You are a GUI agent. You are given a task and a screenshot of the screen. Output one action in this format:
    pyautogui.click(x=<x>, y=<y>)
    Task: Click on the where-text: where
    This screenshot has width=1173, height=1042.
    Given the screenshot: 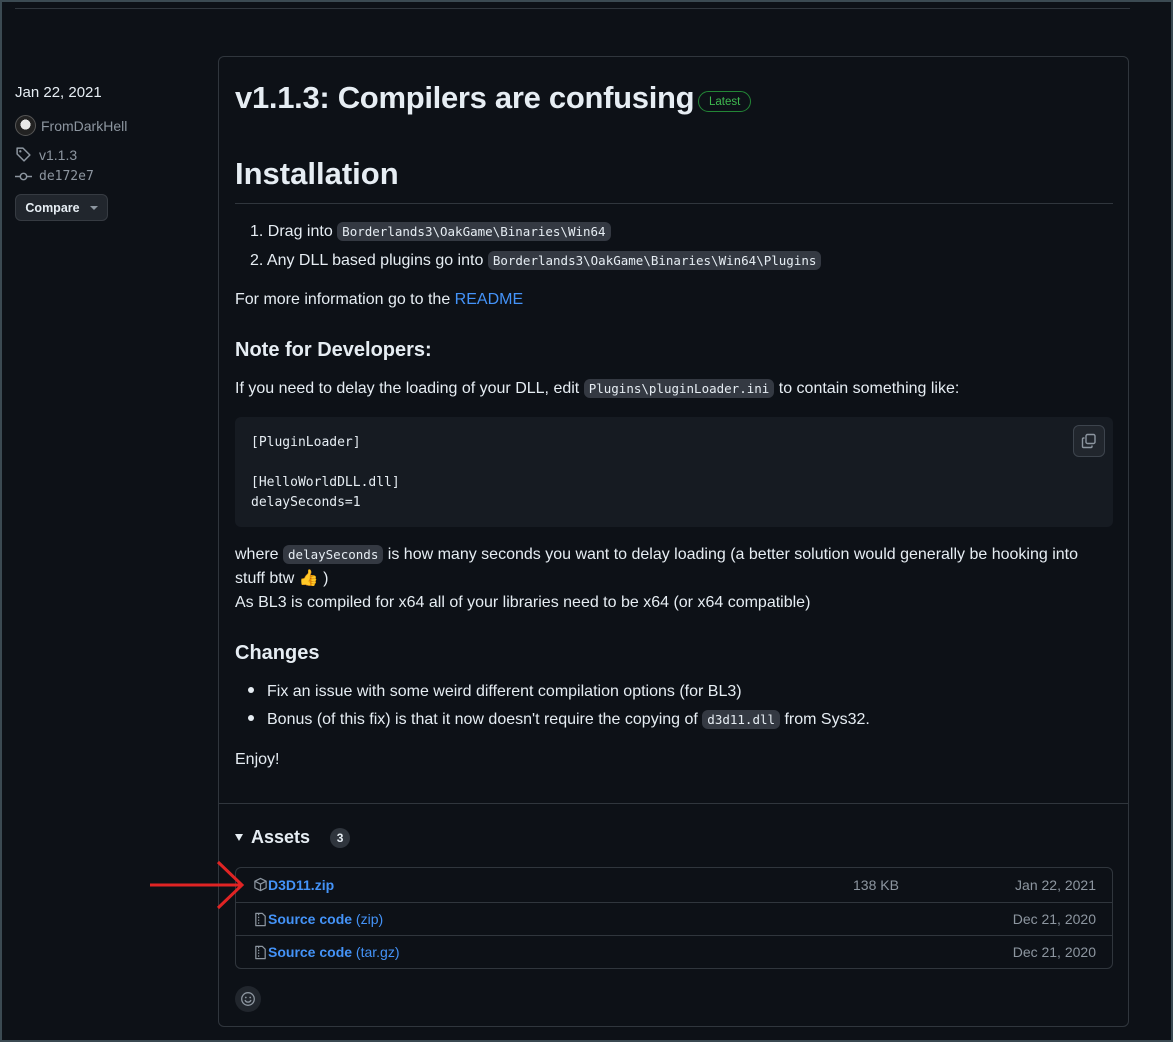 What is the action you would take?
    pyautogui.click(x=257, y=554)
    